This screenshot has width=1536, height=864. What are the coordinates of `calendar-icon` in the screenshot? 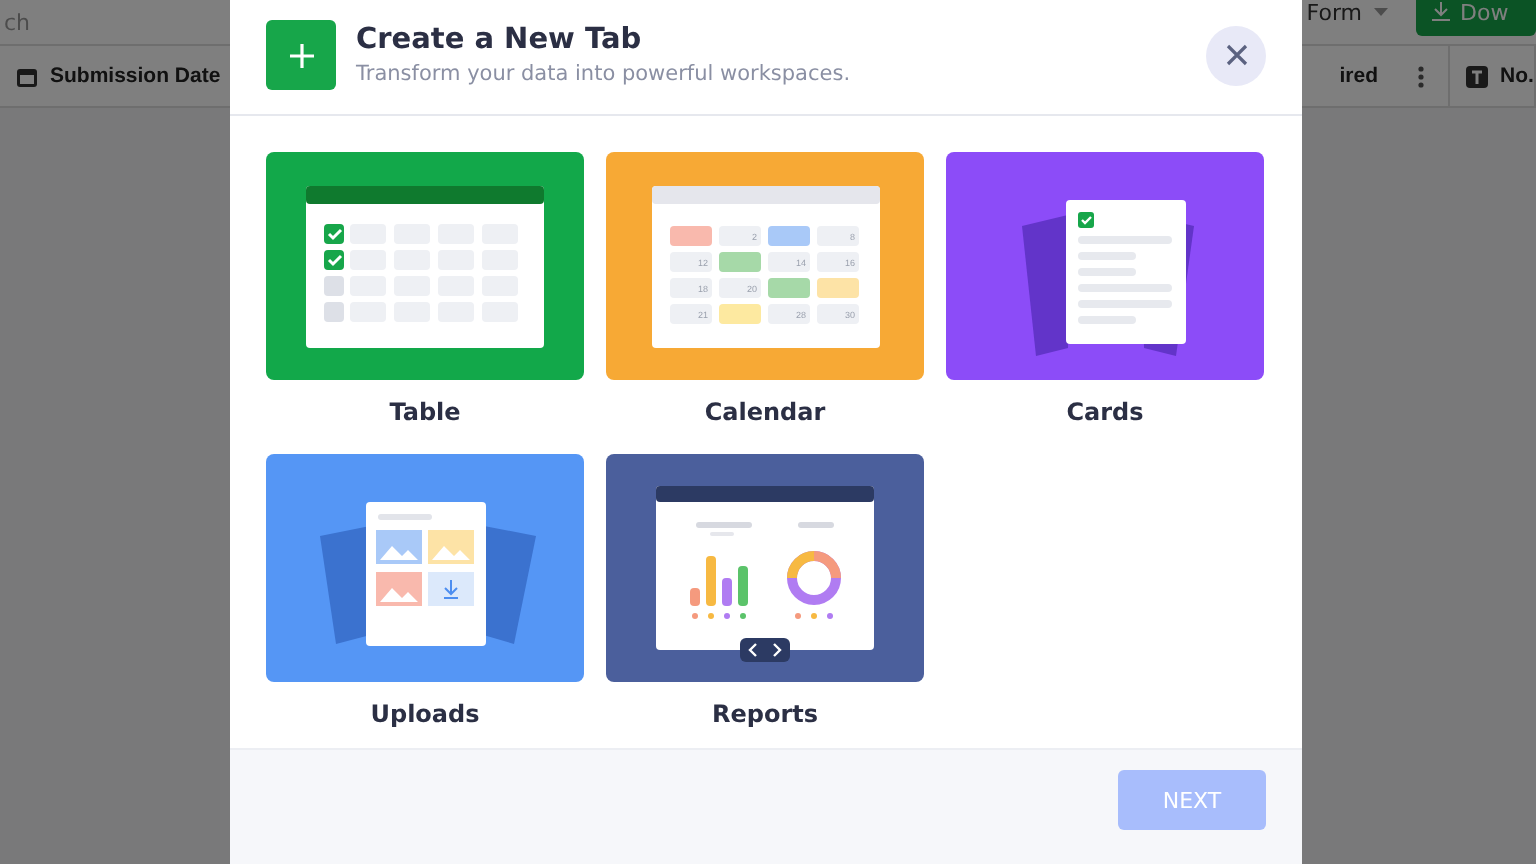 It's located at (27, 76).